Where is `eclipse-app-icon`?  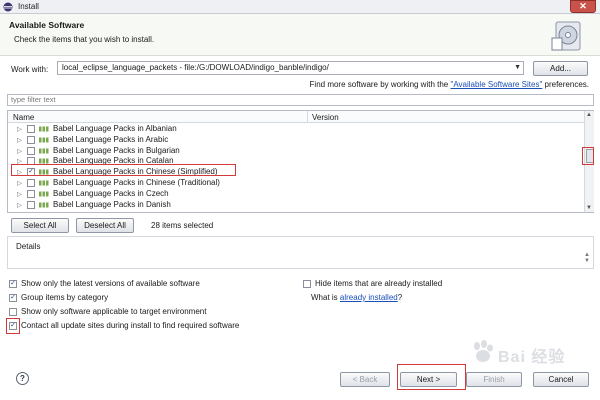 eclipse-app-icon is located at coordinates (8, 7).